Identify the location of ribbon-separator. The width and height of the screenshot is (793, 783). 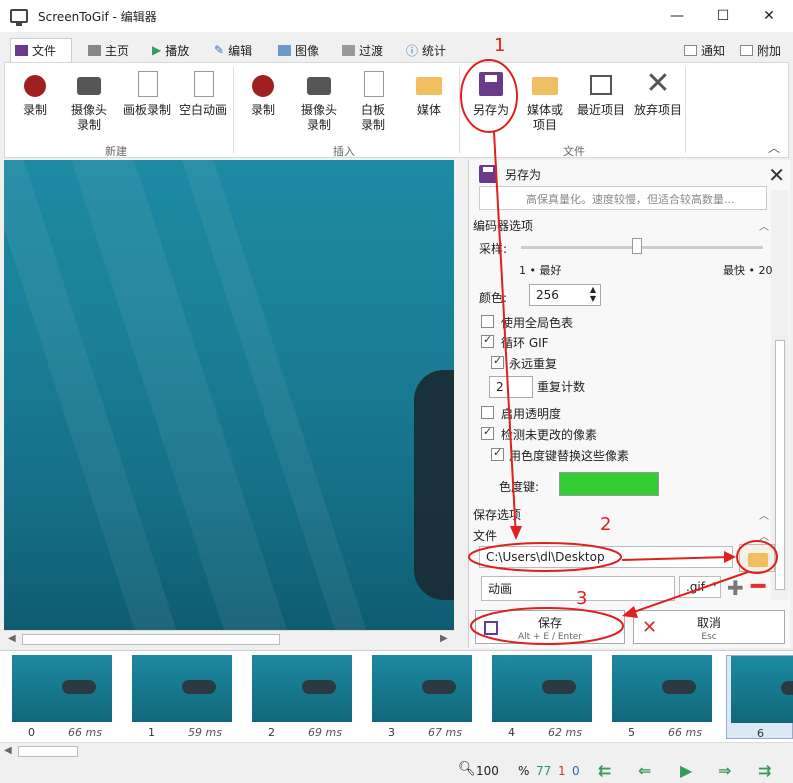
(233, 110).